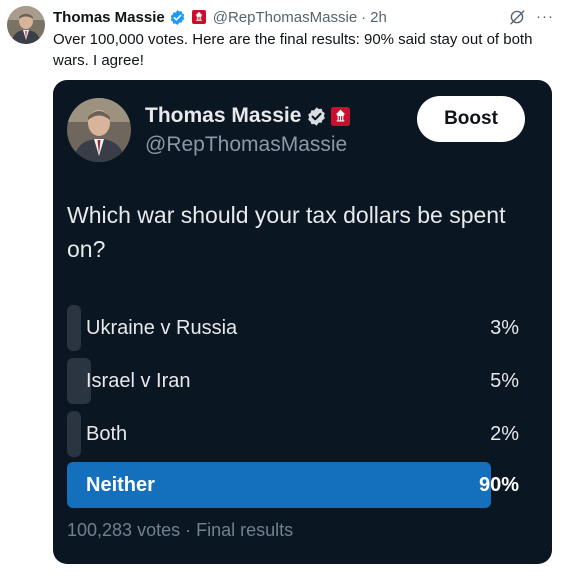  What do you see at coordinates (107, 434) in the screenshot?
I see `poll-option-label: Both` at bounding box center [107, 434].